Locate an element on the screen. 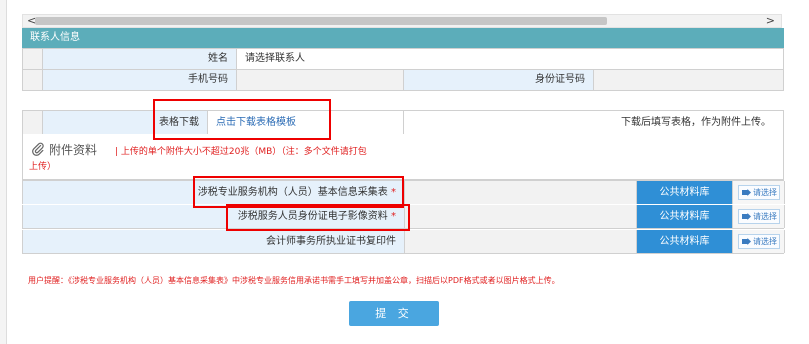  paperclip-icon is located at coordinates (38, 149).